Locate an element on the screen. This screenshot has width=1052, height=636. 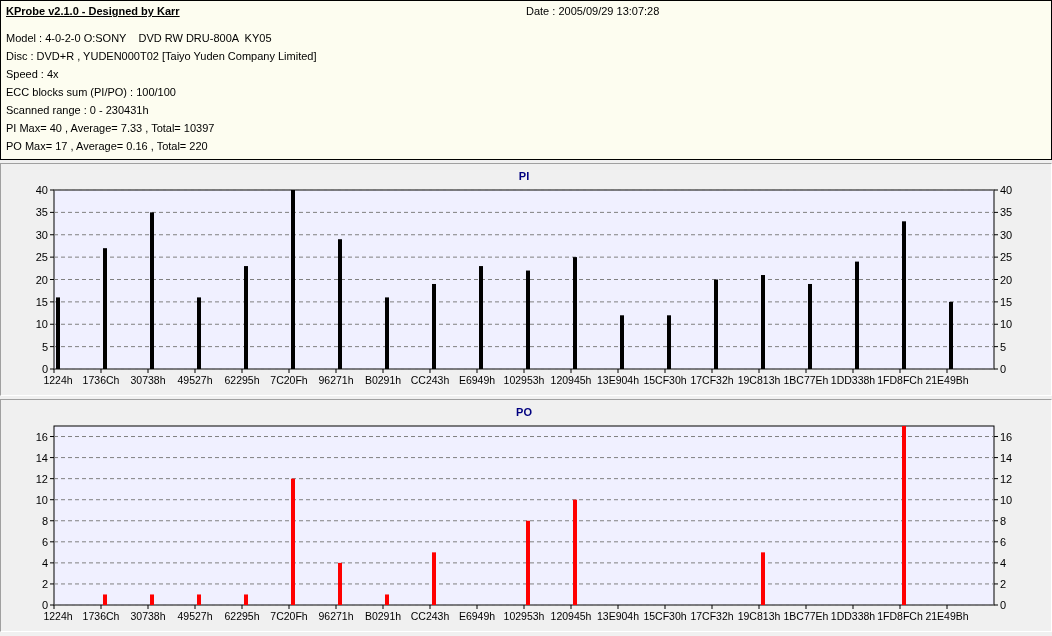
info-line: Speed : 4x is located at coordinates (32, 74).